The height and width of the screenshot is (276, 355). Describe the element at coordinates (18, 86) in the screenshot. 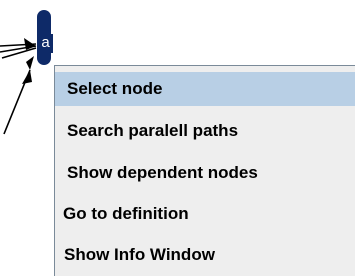

I see `graph-edges` at that location.